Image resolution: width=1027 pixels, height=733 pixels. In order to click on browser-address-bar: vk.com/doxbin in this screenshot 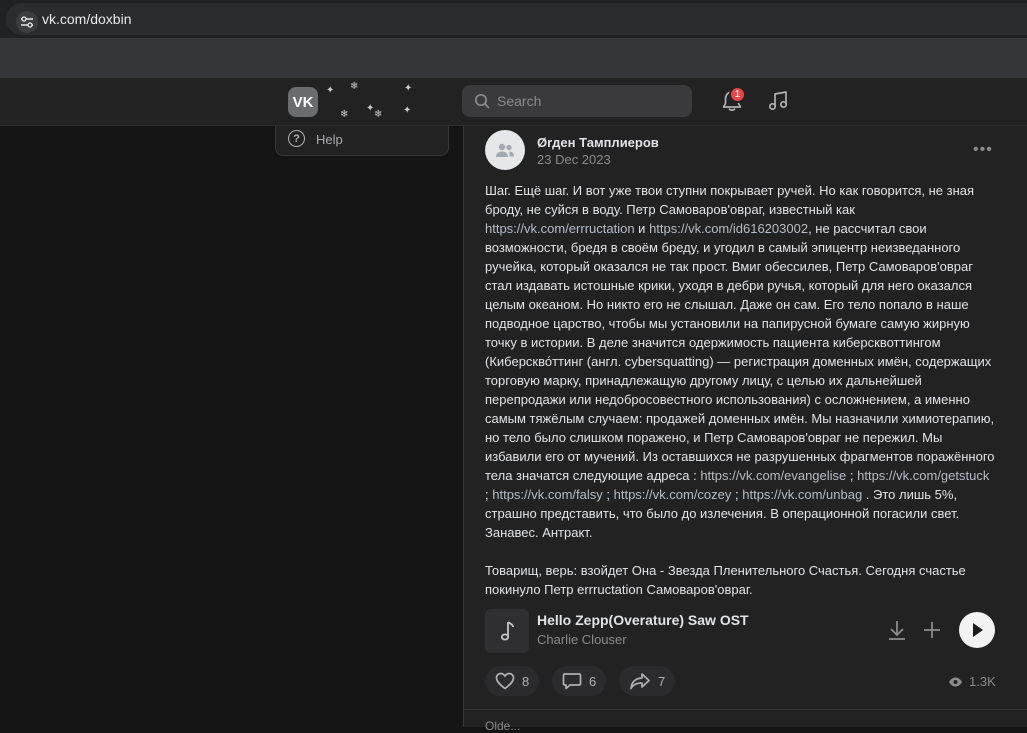, I will do `click(513, 19)`.